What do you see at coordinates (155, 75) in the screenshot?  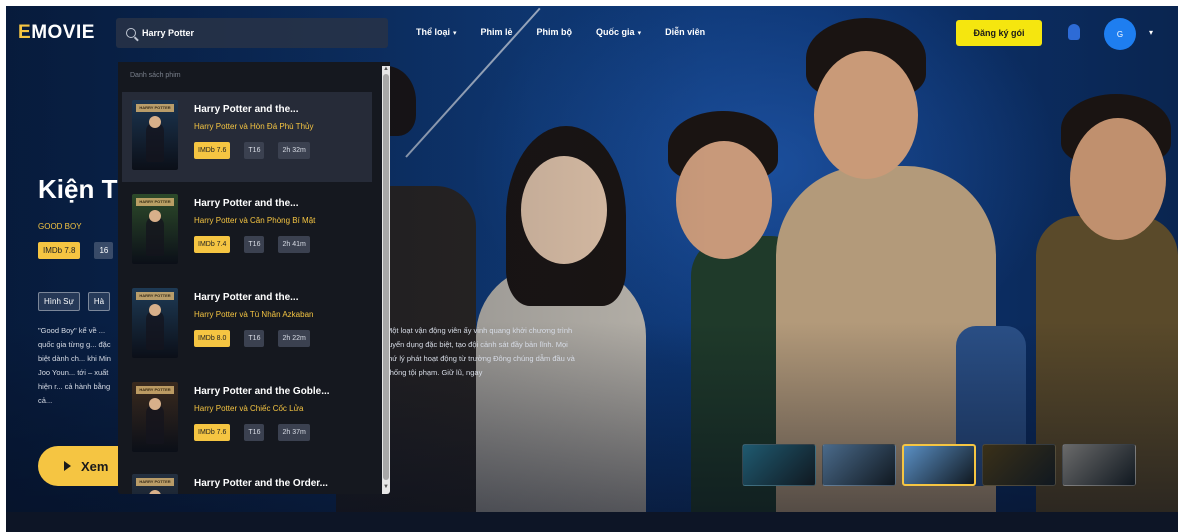 I see `dropdown-header: Danh sách phim` at bounding box center [155, 75].